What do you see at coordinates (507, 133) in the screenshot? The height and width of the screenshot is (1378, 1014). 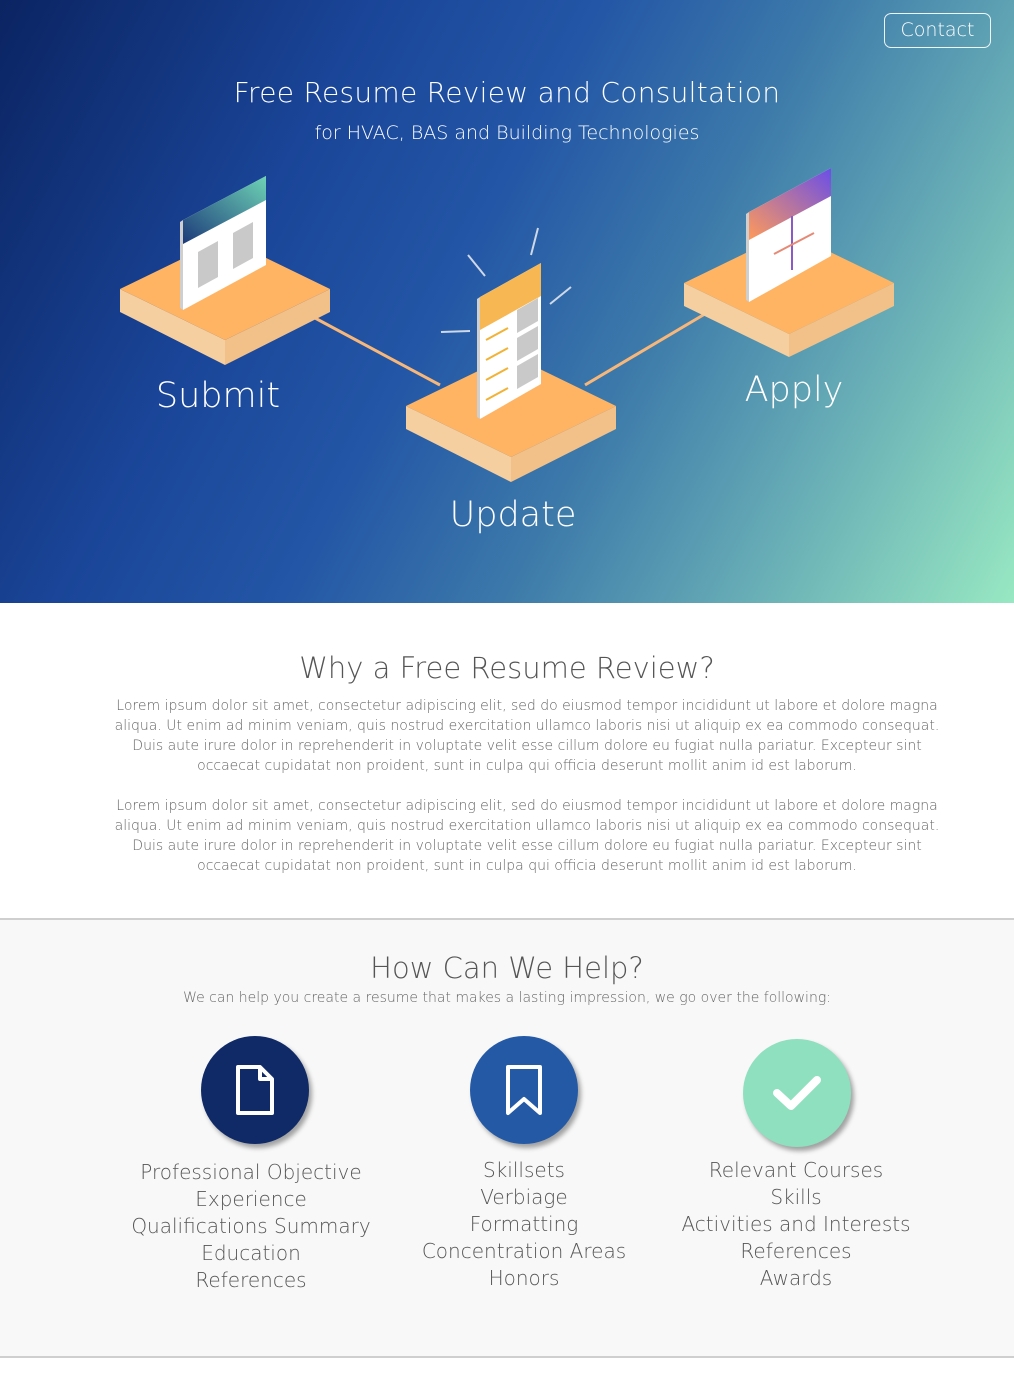 I see `hero-subtitle: for HVAC, BAS and Building Technologies` at bounding box center [507, 133].